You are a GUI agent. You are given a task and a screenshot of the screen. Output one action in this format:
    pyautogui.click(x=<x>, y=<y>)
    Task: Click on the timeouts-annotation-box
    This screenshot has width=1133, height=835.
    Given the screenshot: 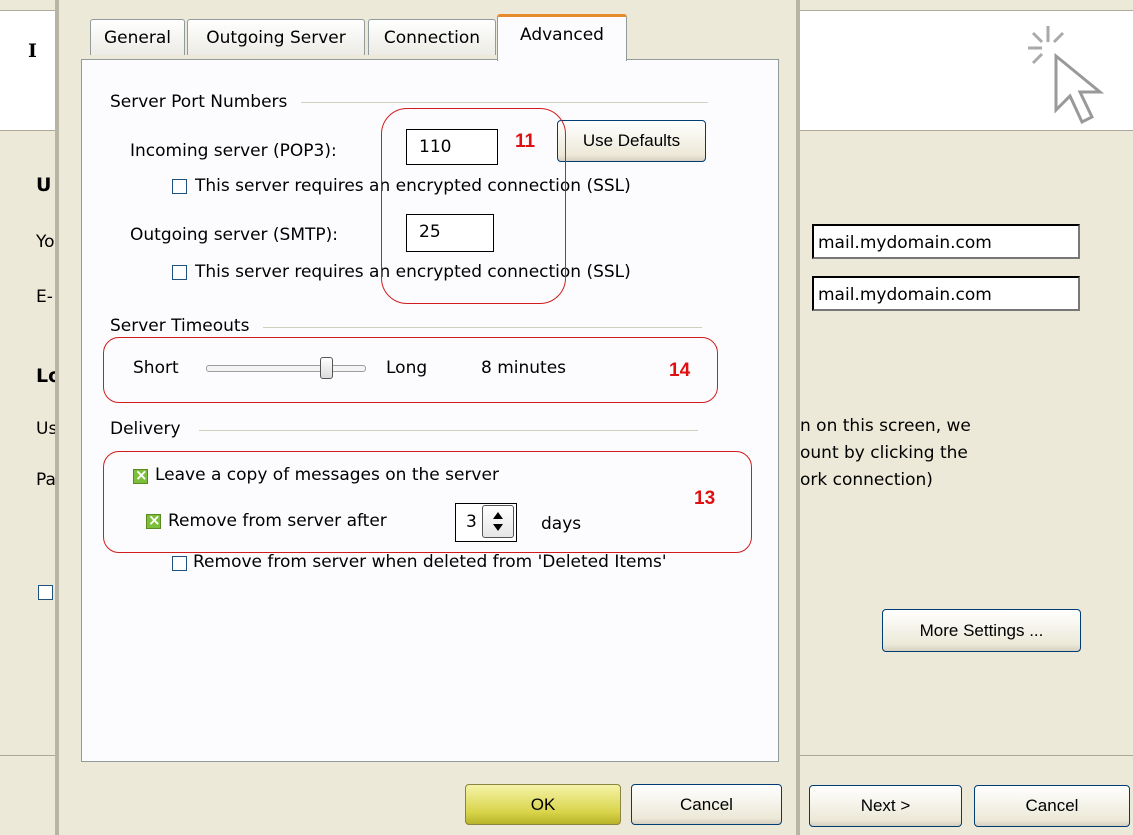 What is the action you would take?
    pyautogui.click(x=410, y=370)
    